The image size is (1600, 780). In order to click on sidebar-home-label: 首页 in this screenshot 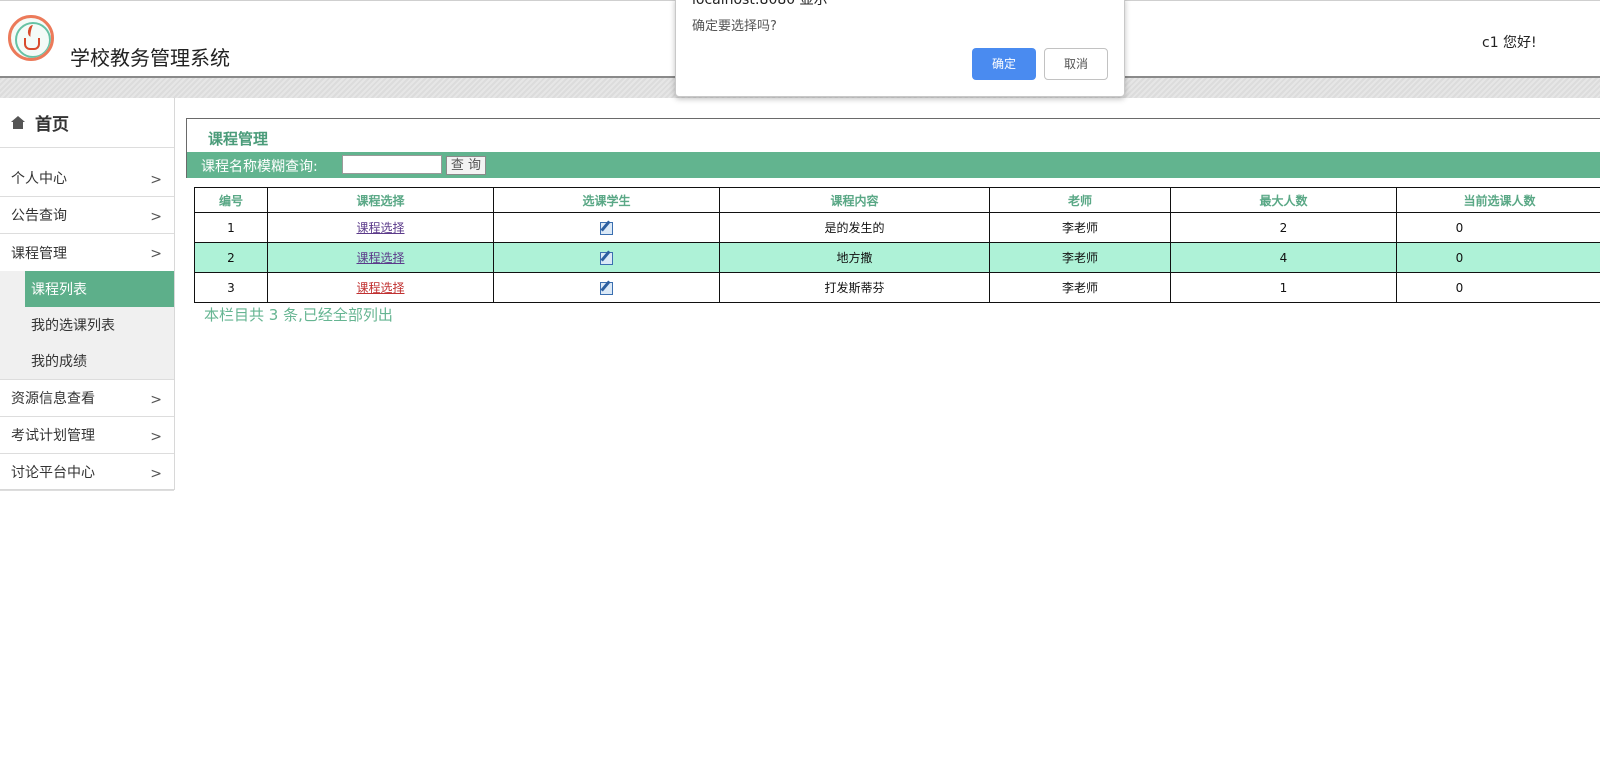, I will do `click(52, 125)`.